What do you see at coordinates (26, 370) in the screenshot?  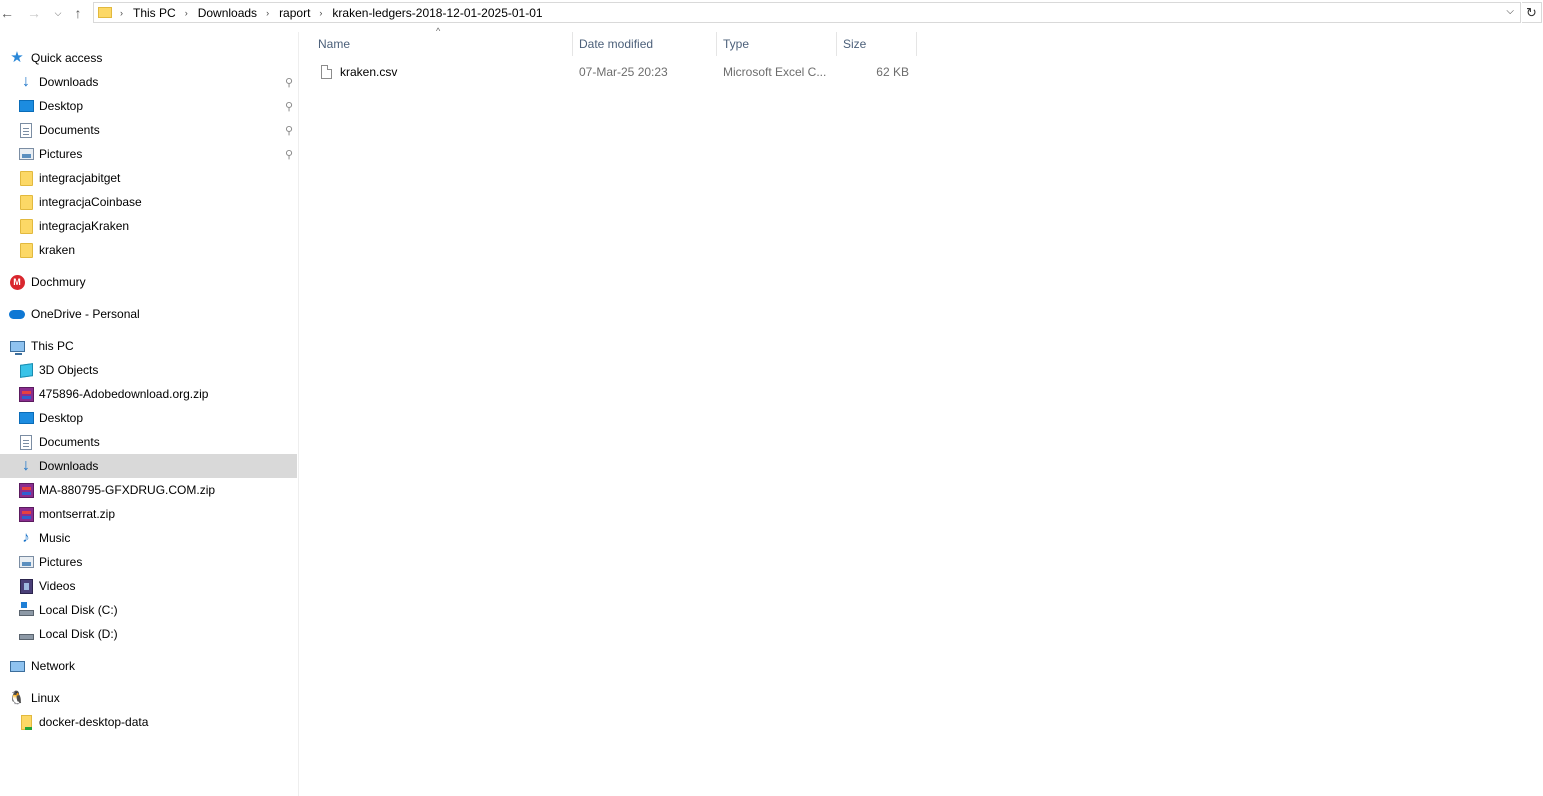 I see `cube-icon` at bounding box center [26, 370].